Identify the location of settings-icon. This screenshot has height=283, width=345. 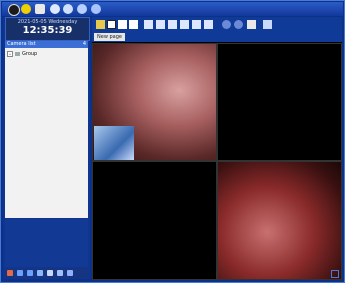
(82, 9).